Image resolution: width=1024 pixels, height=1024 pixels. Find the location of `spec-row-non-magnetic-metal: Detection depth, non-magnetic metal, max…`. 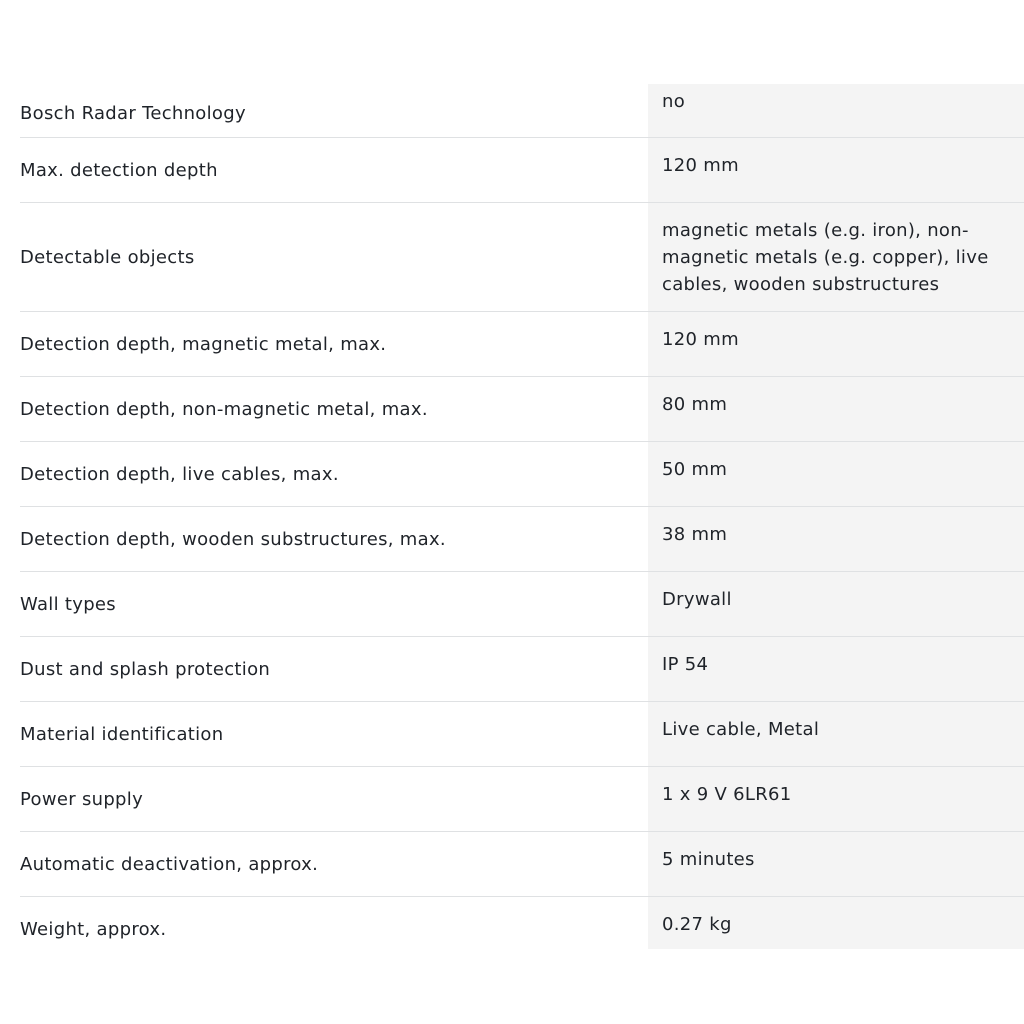

spec-row-non-magnetic-metal: Detection depth, non-magnetic metal, max… is located at coordinates (522, 409).